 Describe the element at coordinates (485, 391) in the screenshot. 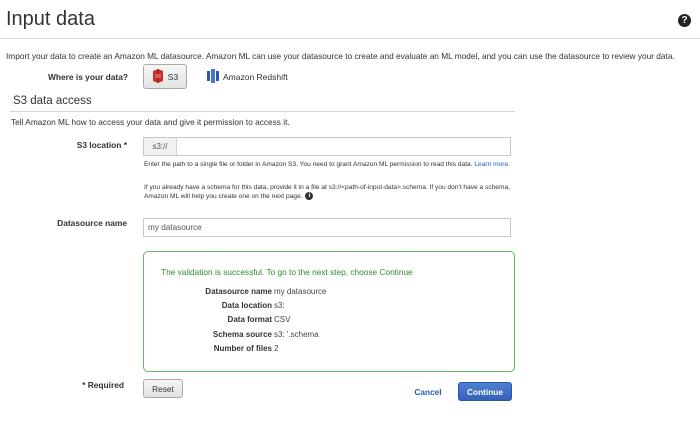

I see `continue-button: Continue` at that location.